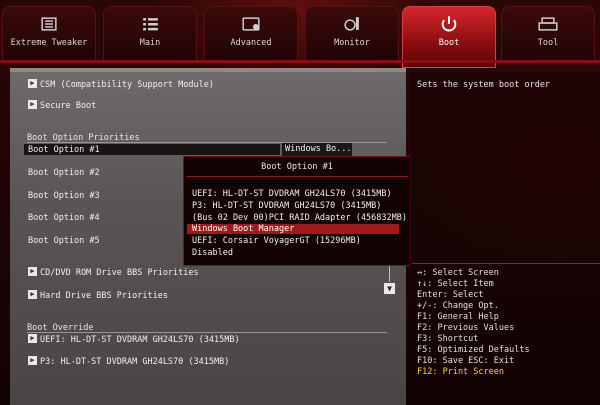  I want to click on header-divider, so click(207, 332).